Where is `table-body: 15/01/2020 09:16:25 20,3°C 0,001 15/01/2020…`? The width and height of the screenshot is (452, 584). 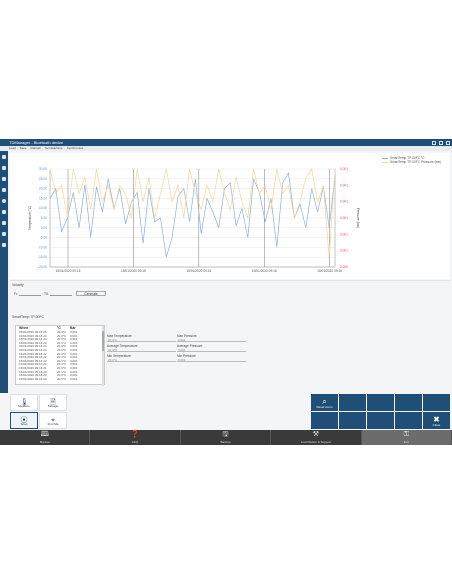
table-body: 15/01/2020 09:16:25 20,3°C 0,001 15/01/2020… is located at coordinates (60, 356).